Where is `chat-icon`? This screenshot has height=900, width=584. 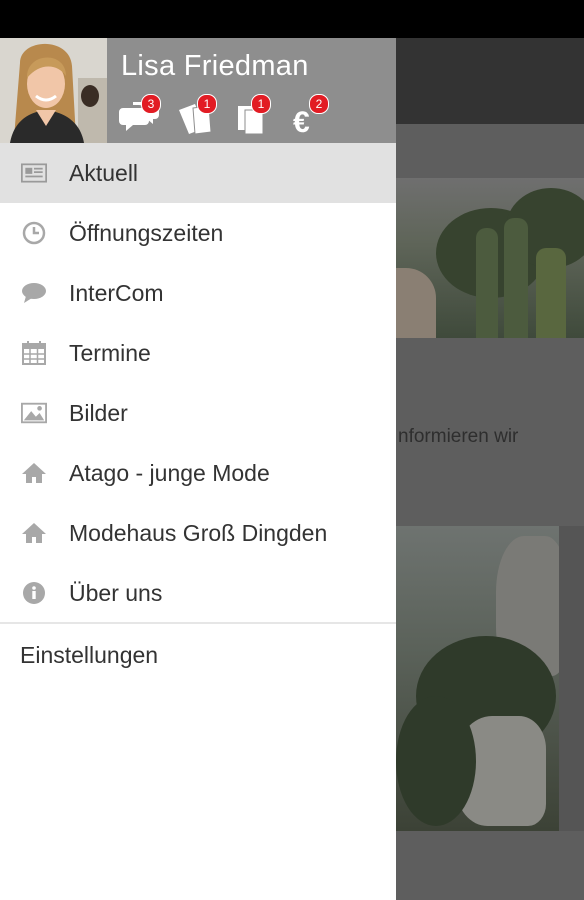
chat-icon is located at coordinates (34, 293).